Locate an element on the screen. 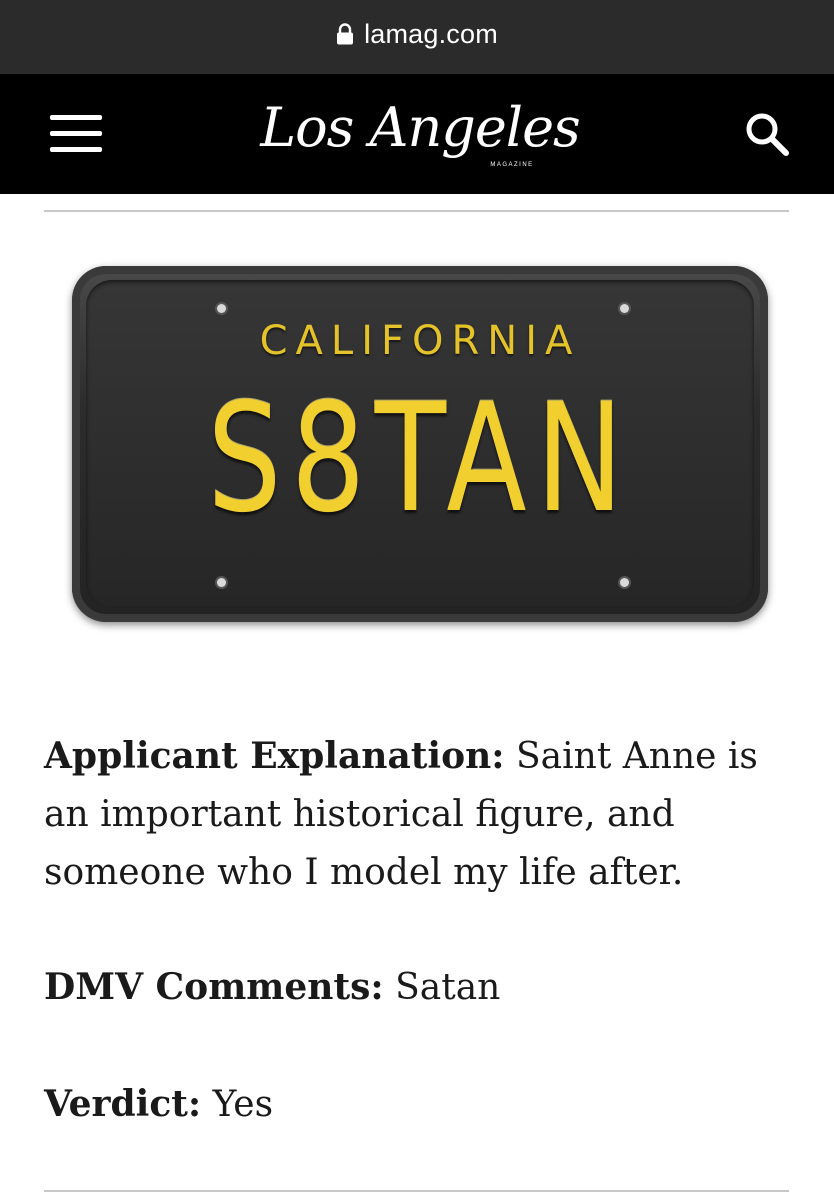 This screenshot has width=834, height=1200. site-logo: Los Angeles MAGAZINE is located at coordinates (420, 134).